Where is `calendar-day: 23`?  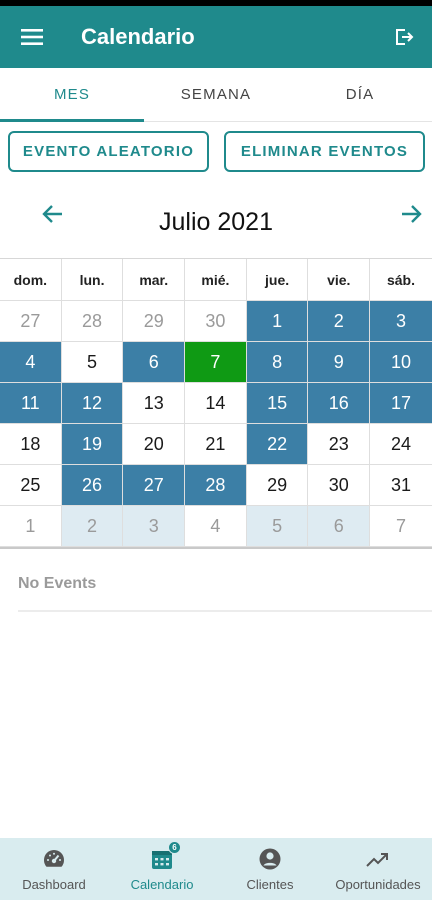 calendar-day: 23 is located at coordinates (339, 444).